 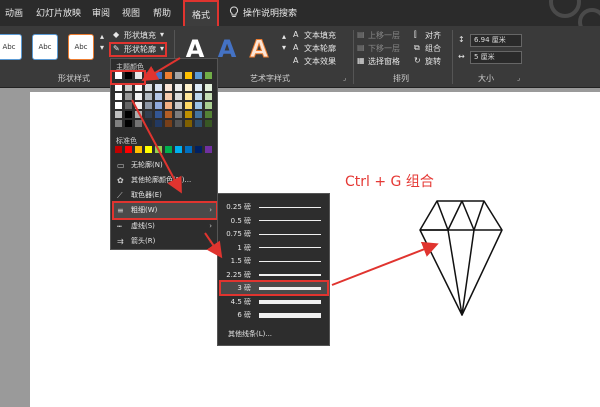 What do you see at coordinates (274, 248) in the screenshot?
I see `weight-option: 1 磅` at bounding box center [274, 248].